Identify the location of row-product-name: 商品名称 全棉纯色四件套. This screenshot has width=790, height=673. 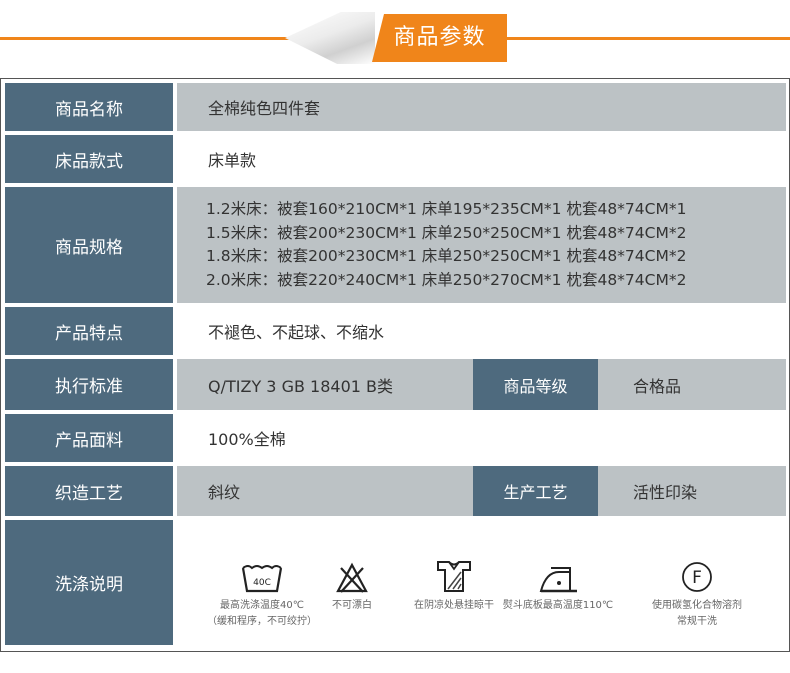
(395, 107).